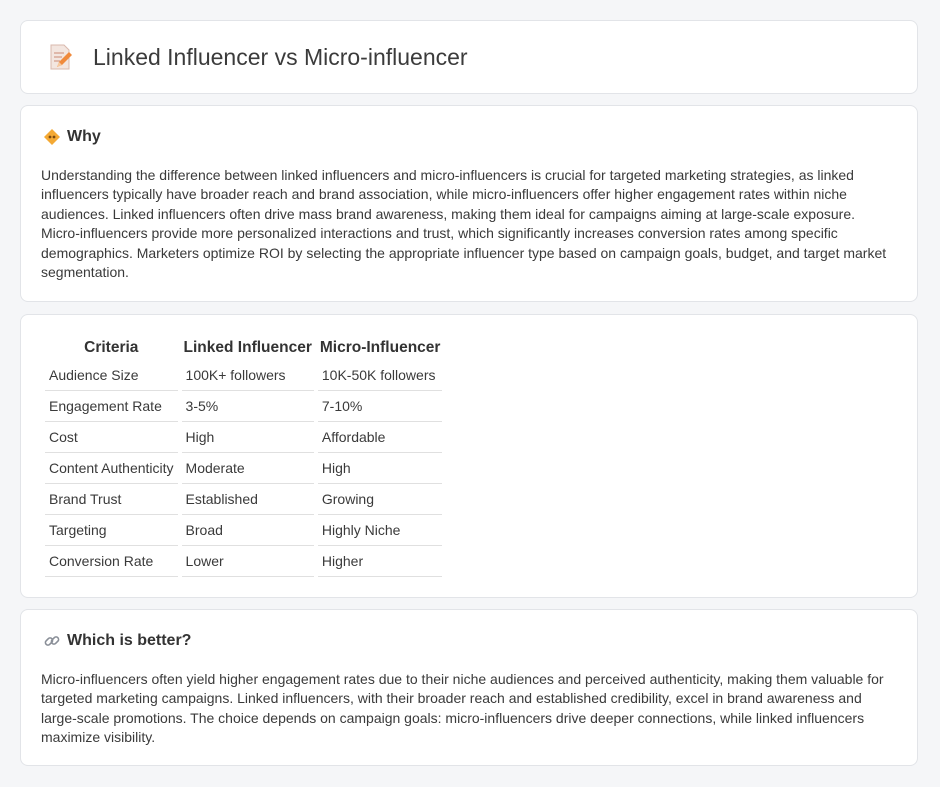 Image resolution: width=940 pixels, height=787 pixels. I want to click on table-row: Cost High Affordable, so click(244, 437).